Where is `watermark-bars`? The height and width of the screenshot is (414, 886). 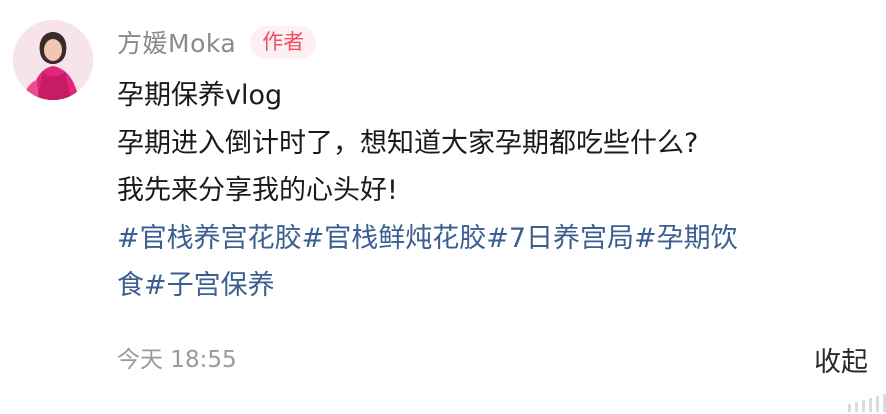
watermark-bars is located at coordinates (867, 403).